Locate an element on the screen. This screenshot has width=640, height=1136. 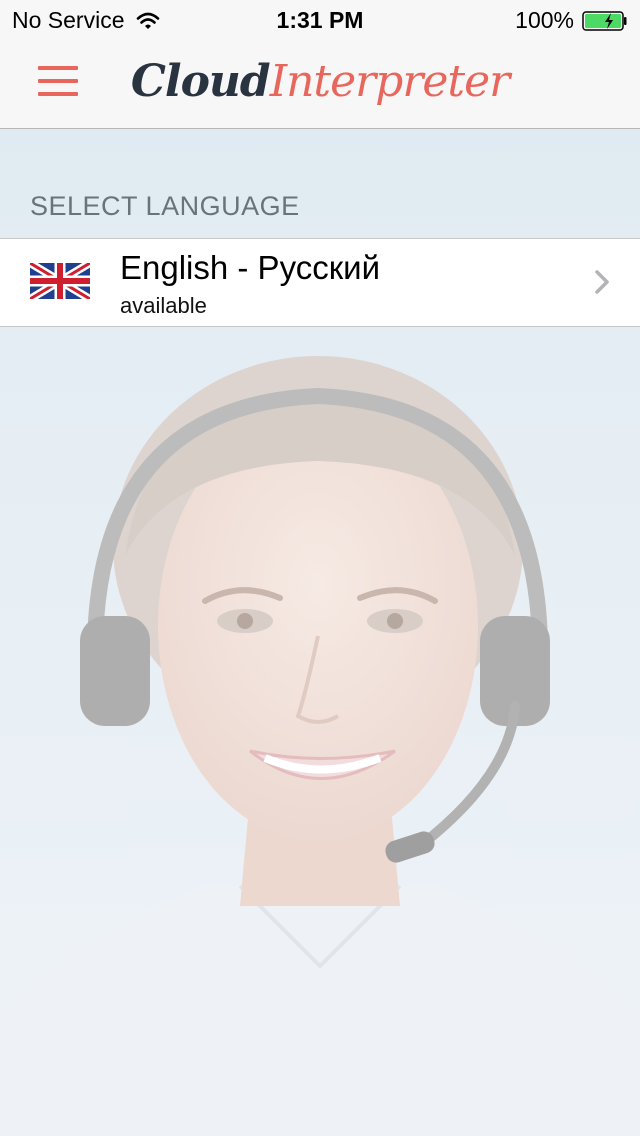
status-bar: No Service 1:31 PM 100% is located at coordinates (320, 20).